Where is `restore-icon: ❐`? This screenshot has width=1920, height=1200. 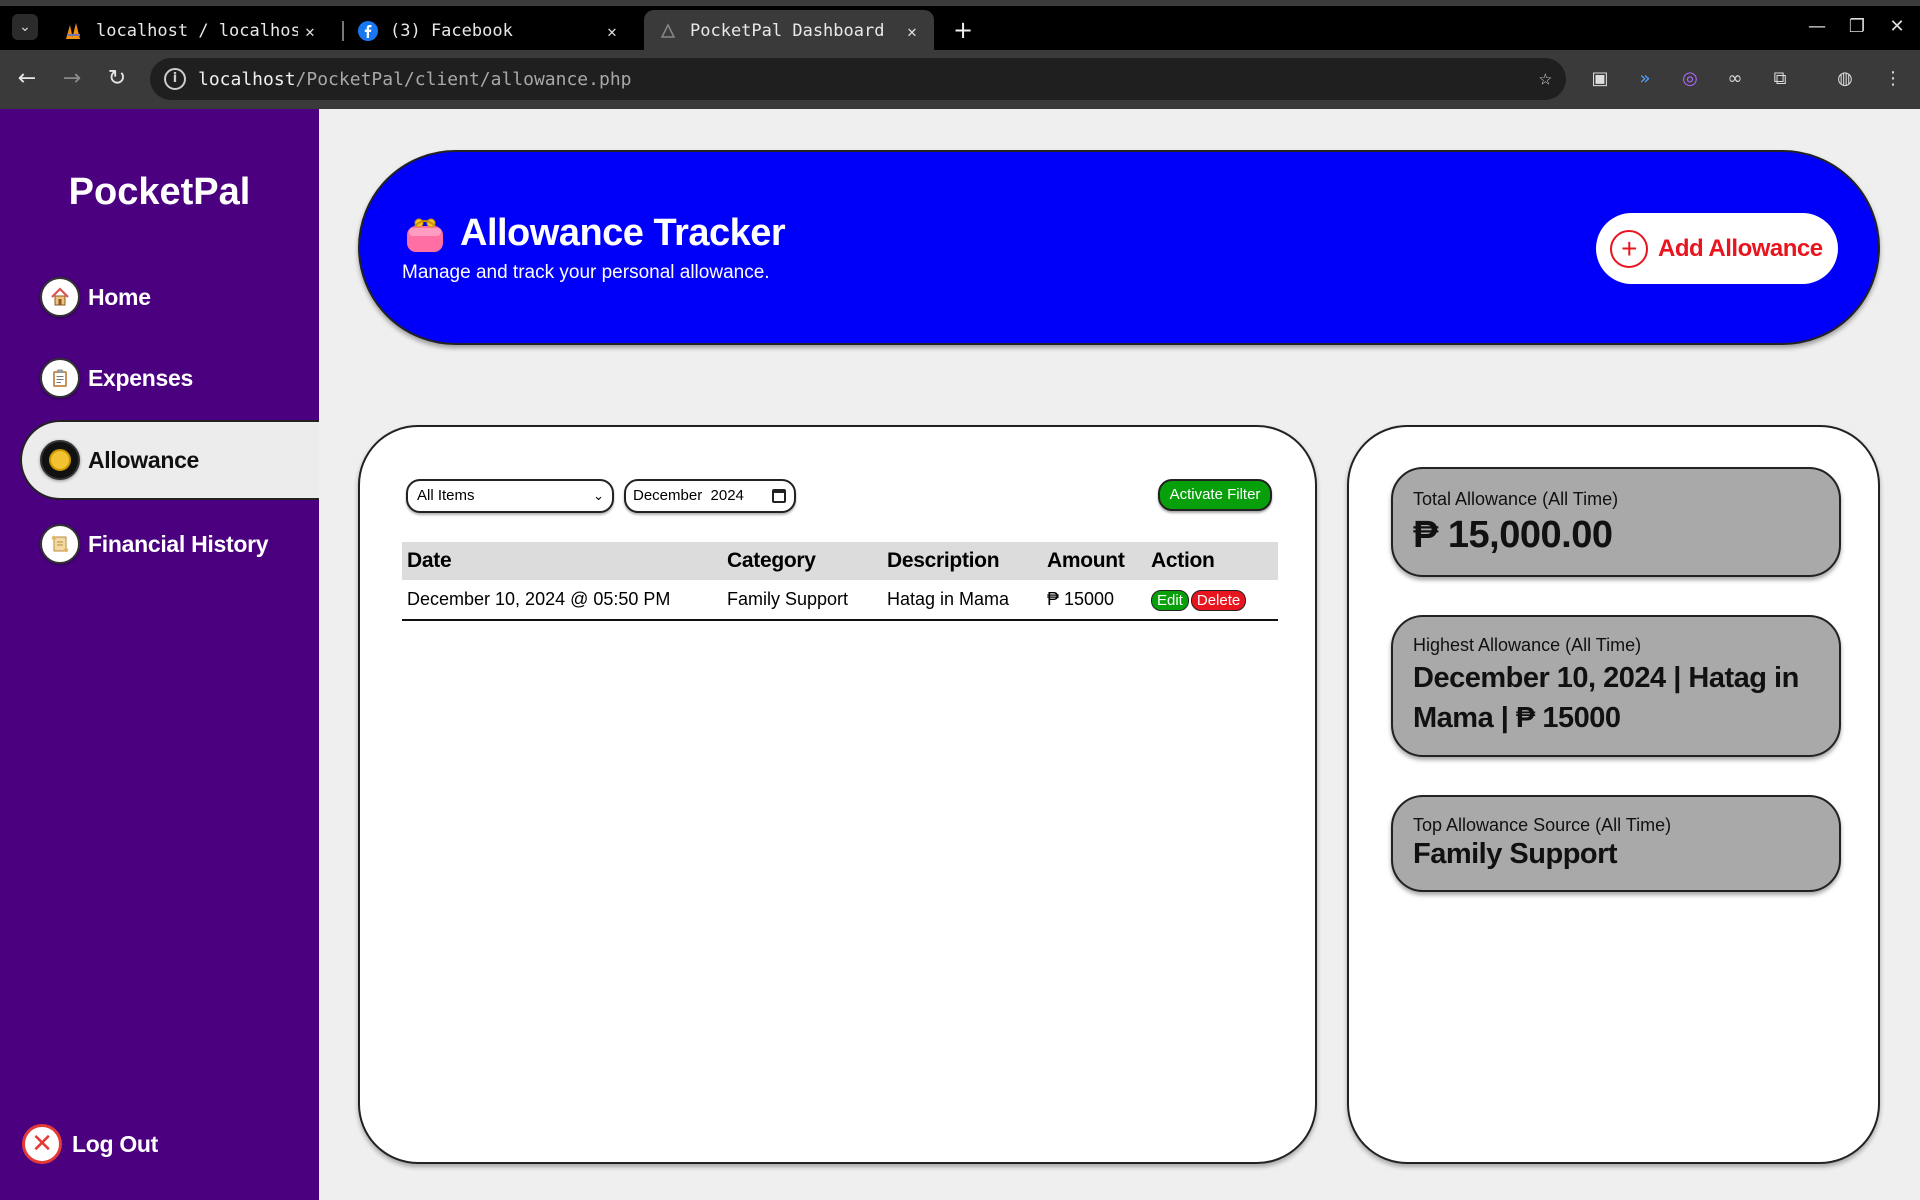
restore-icon: ❐ is located at coordinates (1857, 26).